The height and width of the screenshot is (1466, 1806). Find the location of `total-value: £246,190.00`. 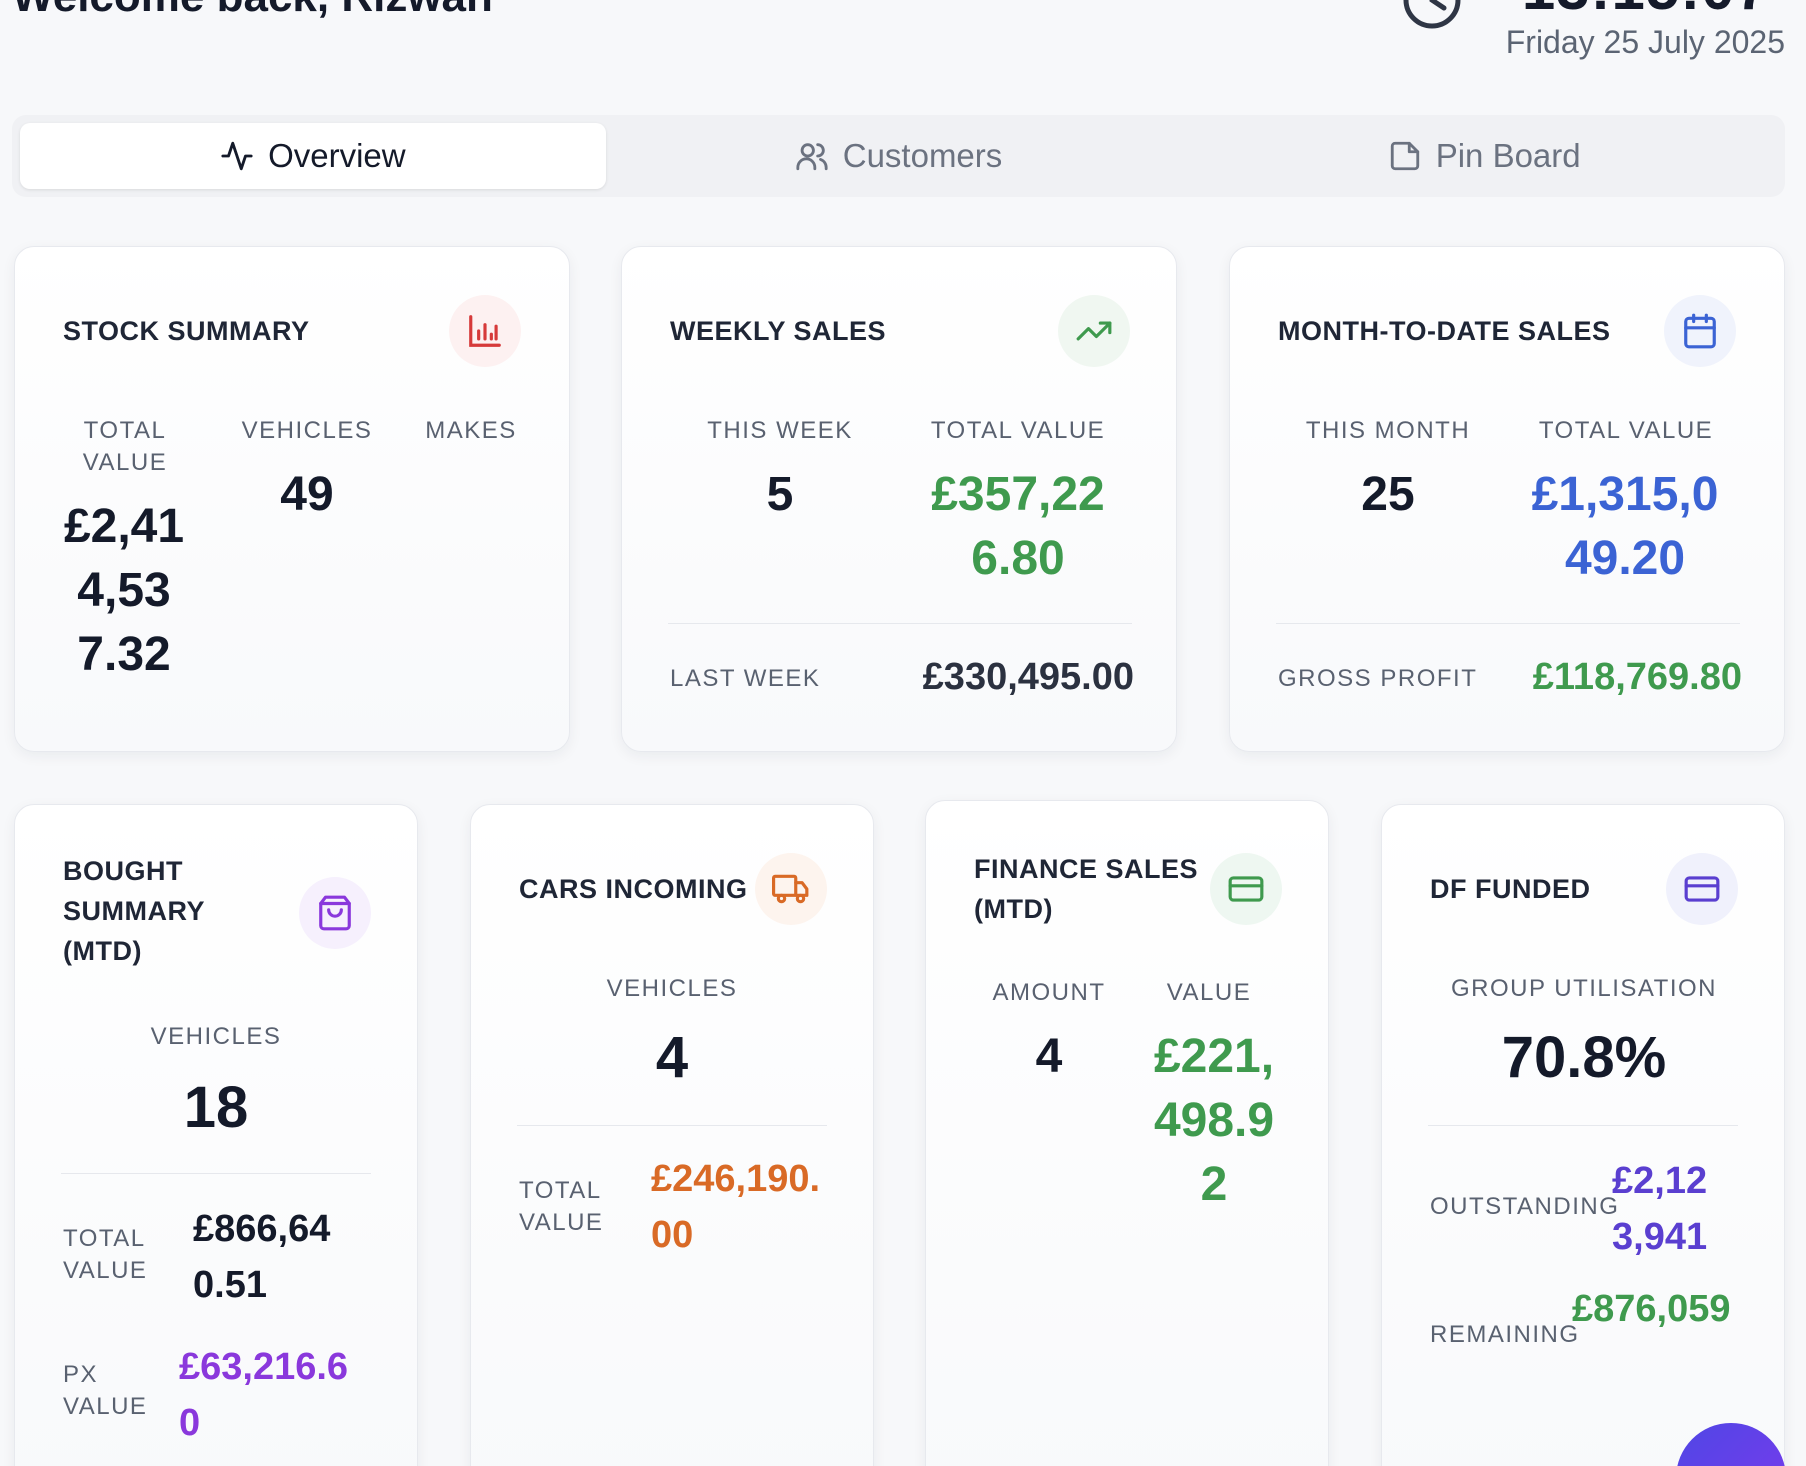

total-value: £246,190.00 is located at coordinates (736, 1207).